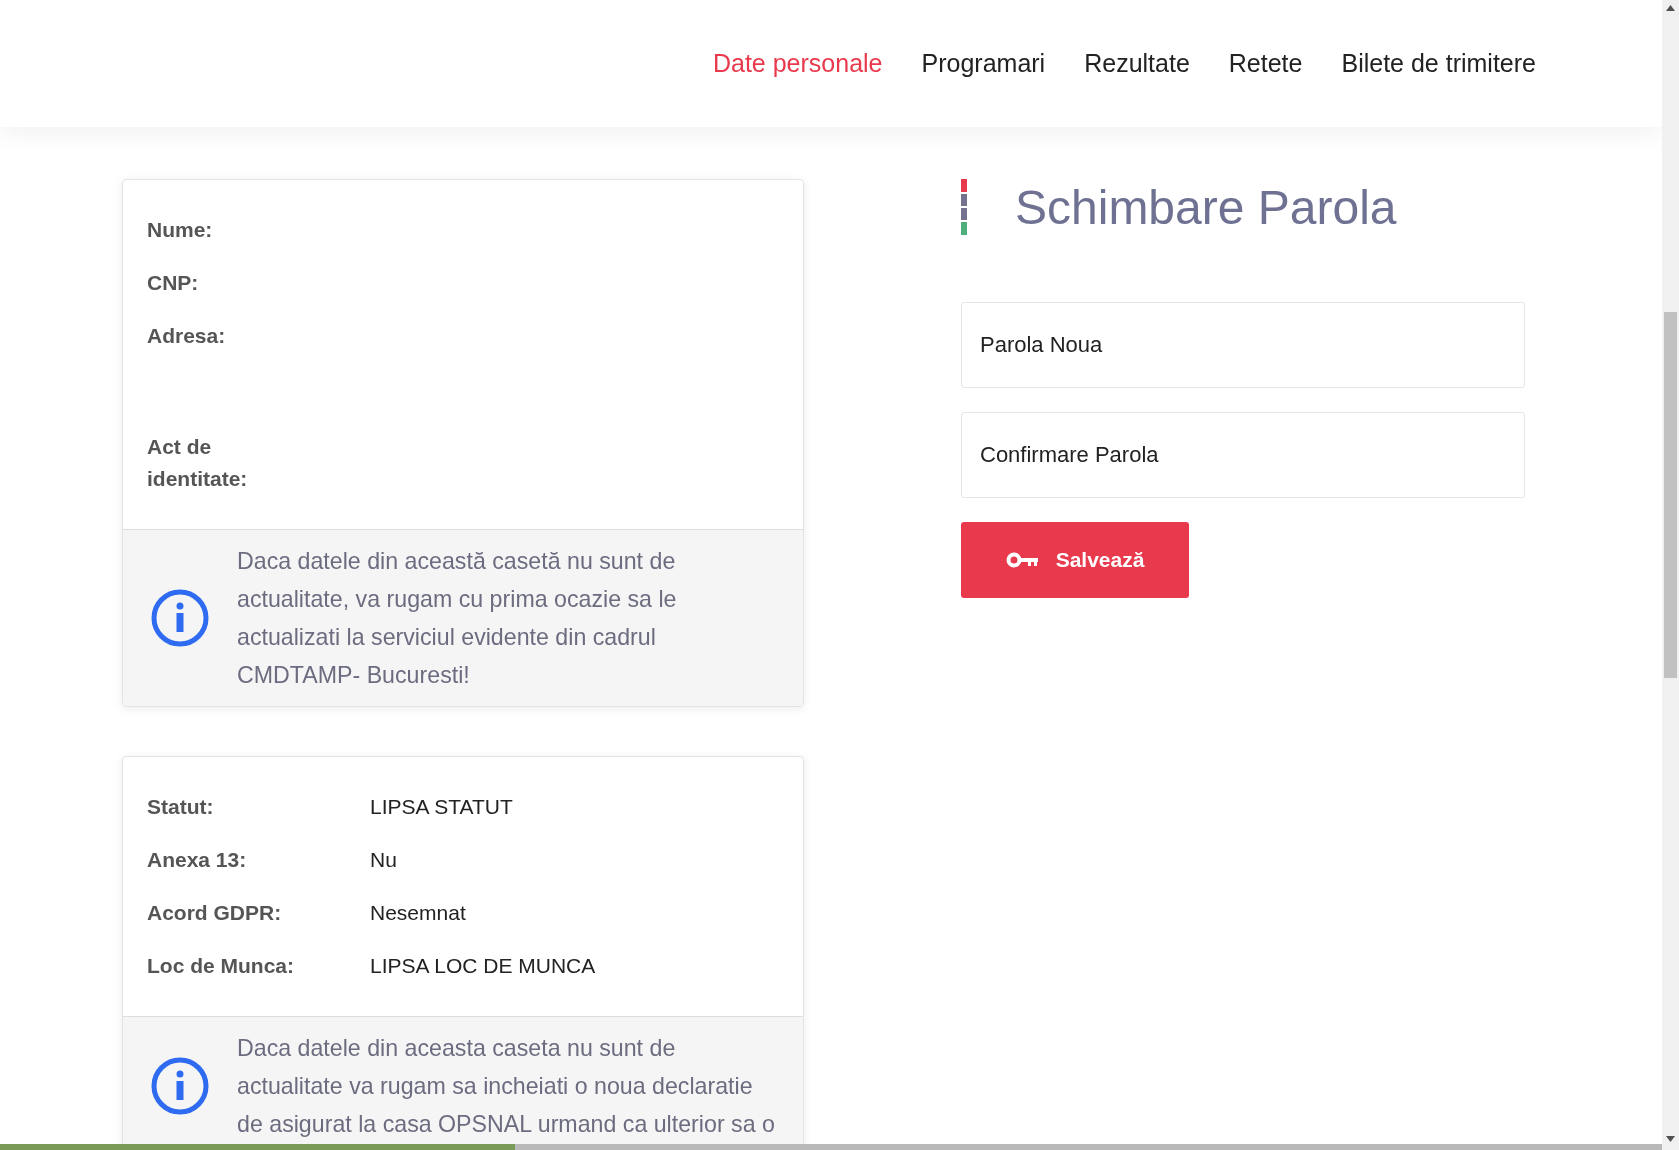  Describe the element at coordinates (983, 63) in the screenshot. I see `nav-link: Programari` at that location.